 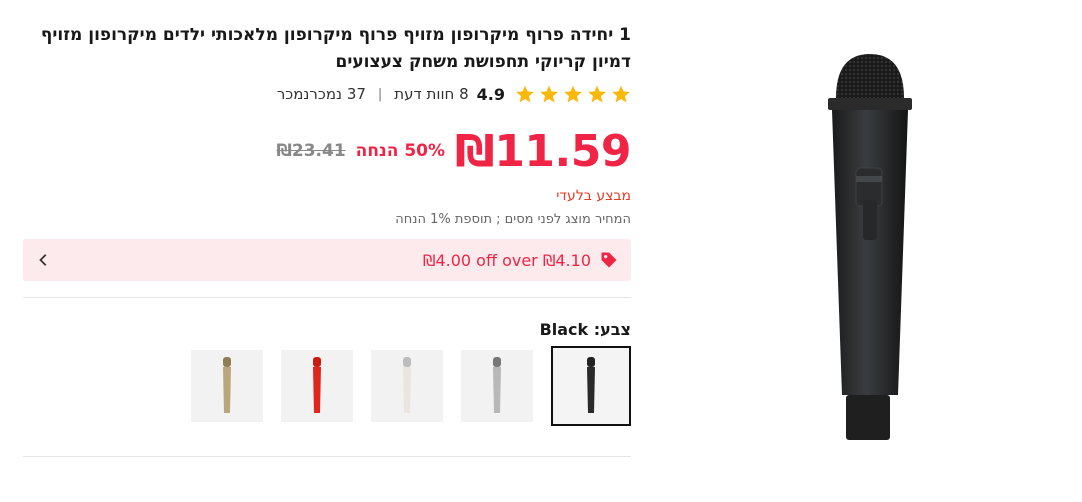 I want to click on coupon-content: ₪4.00 off over ₪4.10, so click(x=521, y=260).